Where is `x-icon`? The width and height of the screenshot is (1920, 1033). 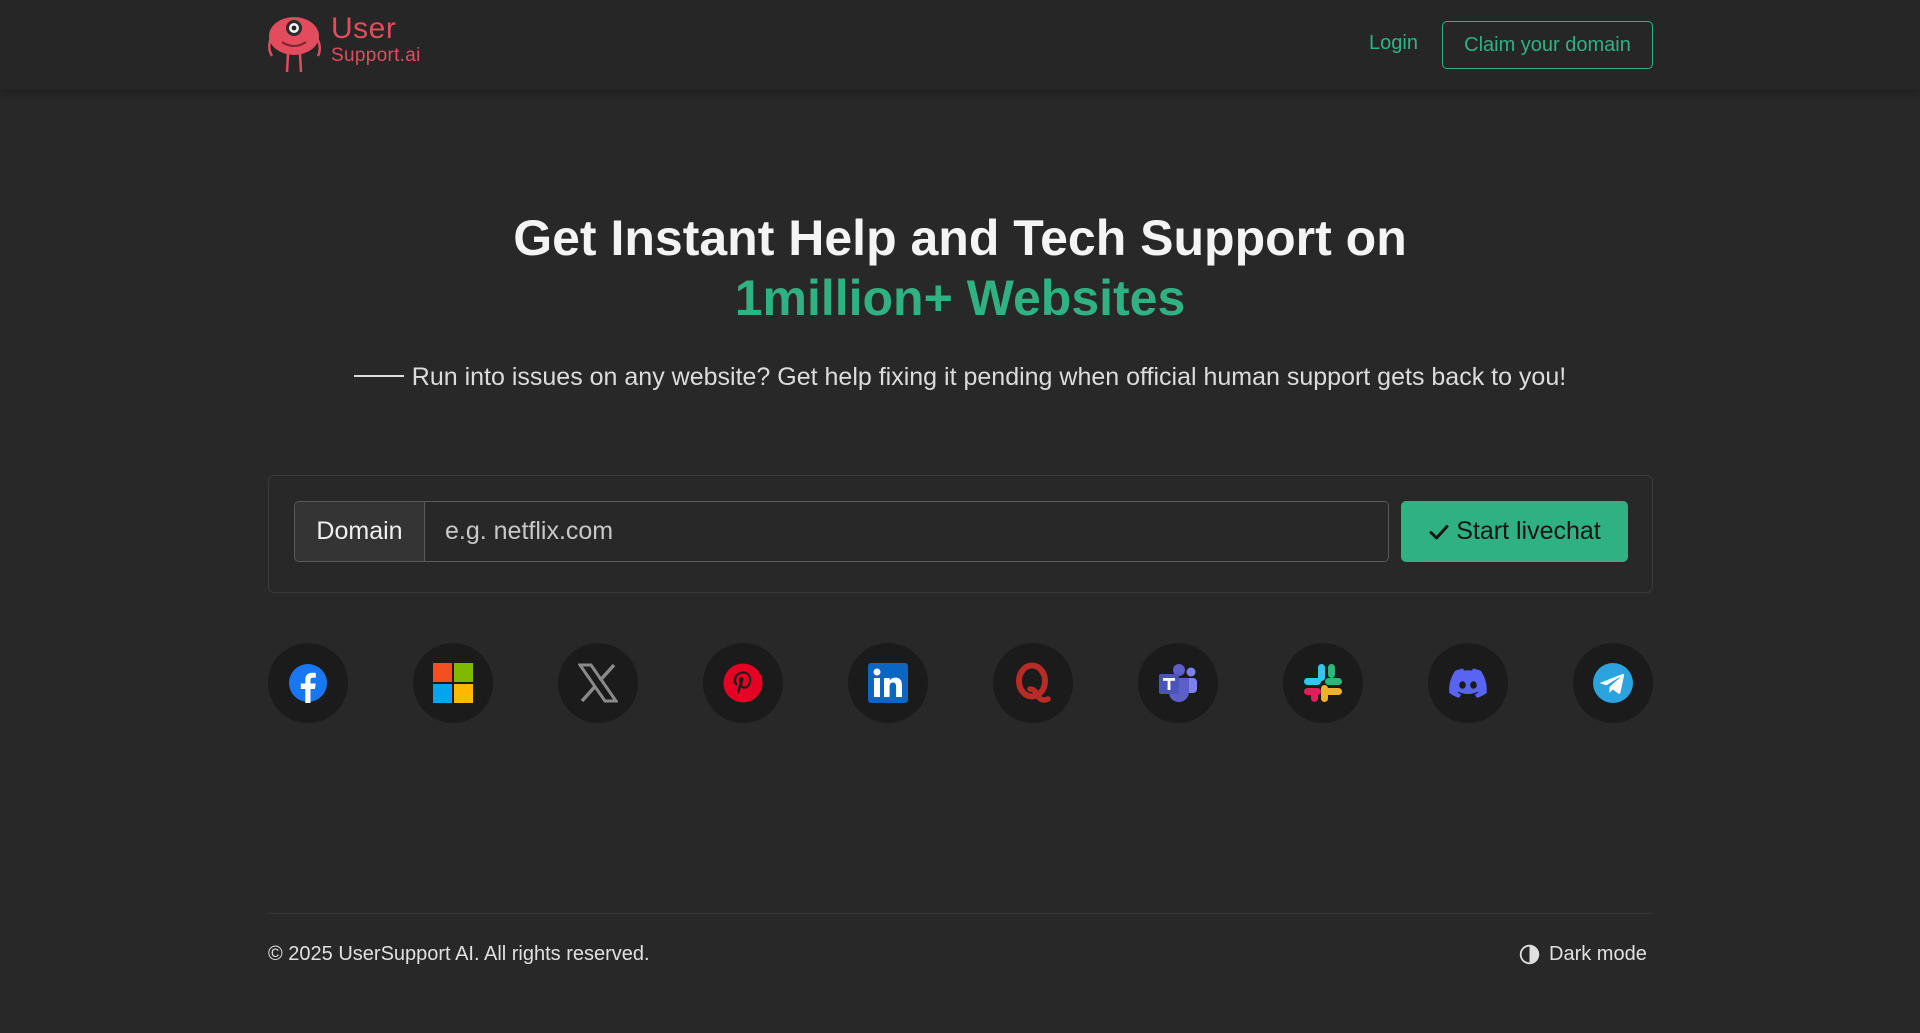 x-icon is located at coordinates (598, 683).